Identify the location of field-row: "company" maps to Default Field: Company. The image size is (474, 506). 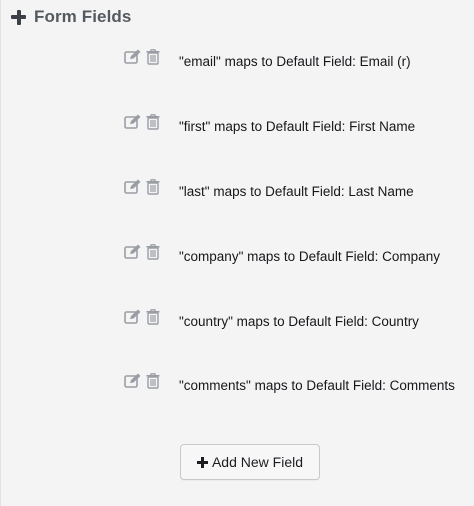
(281, 255).